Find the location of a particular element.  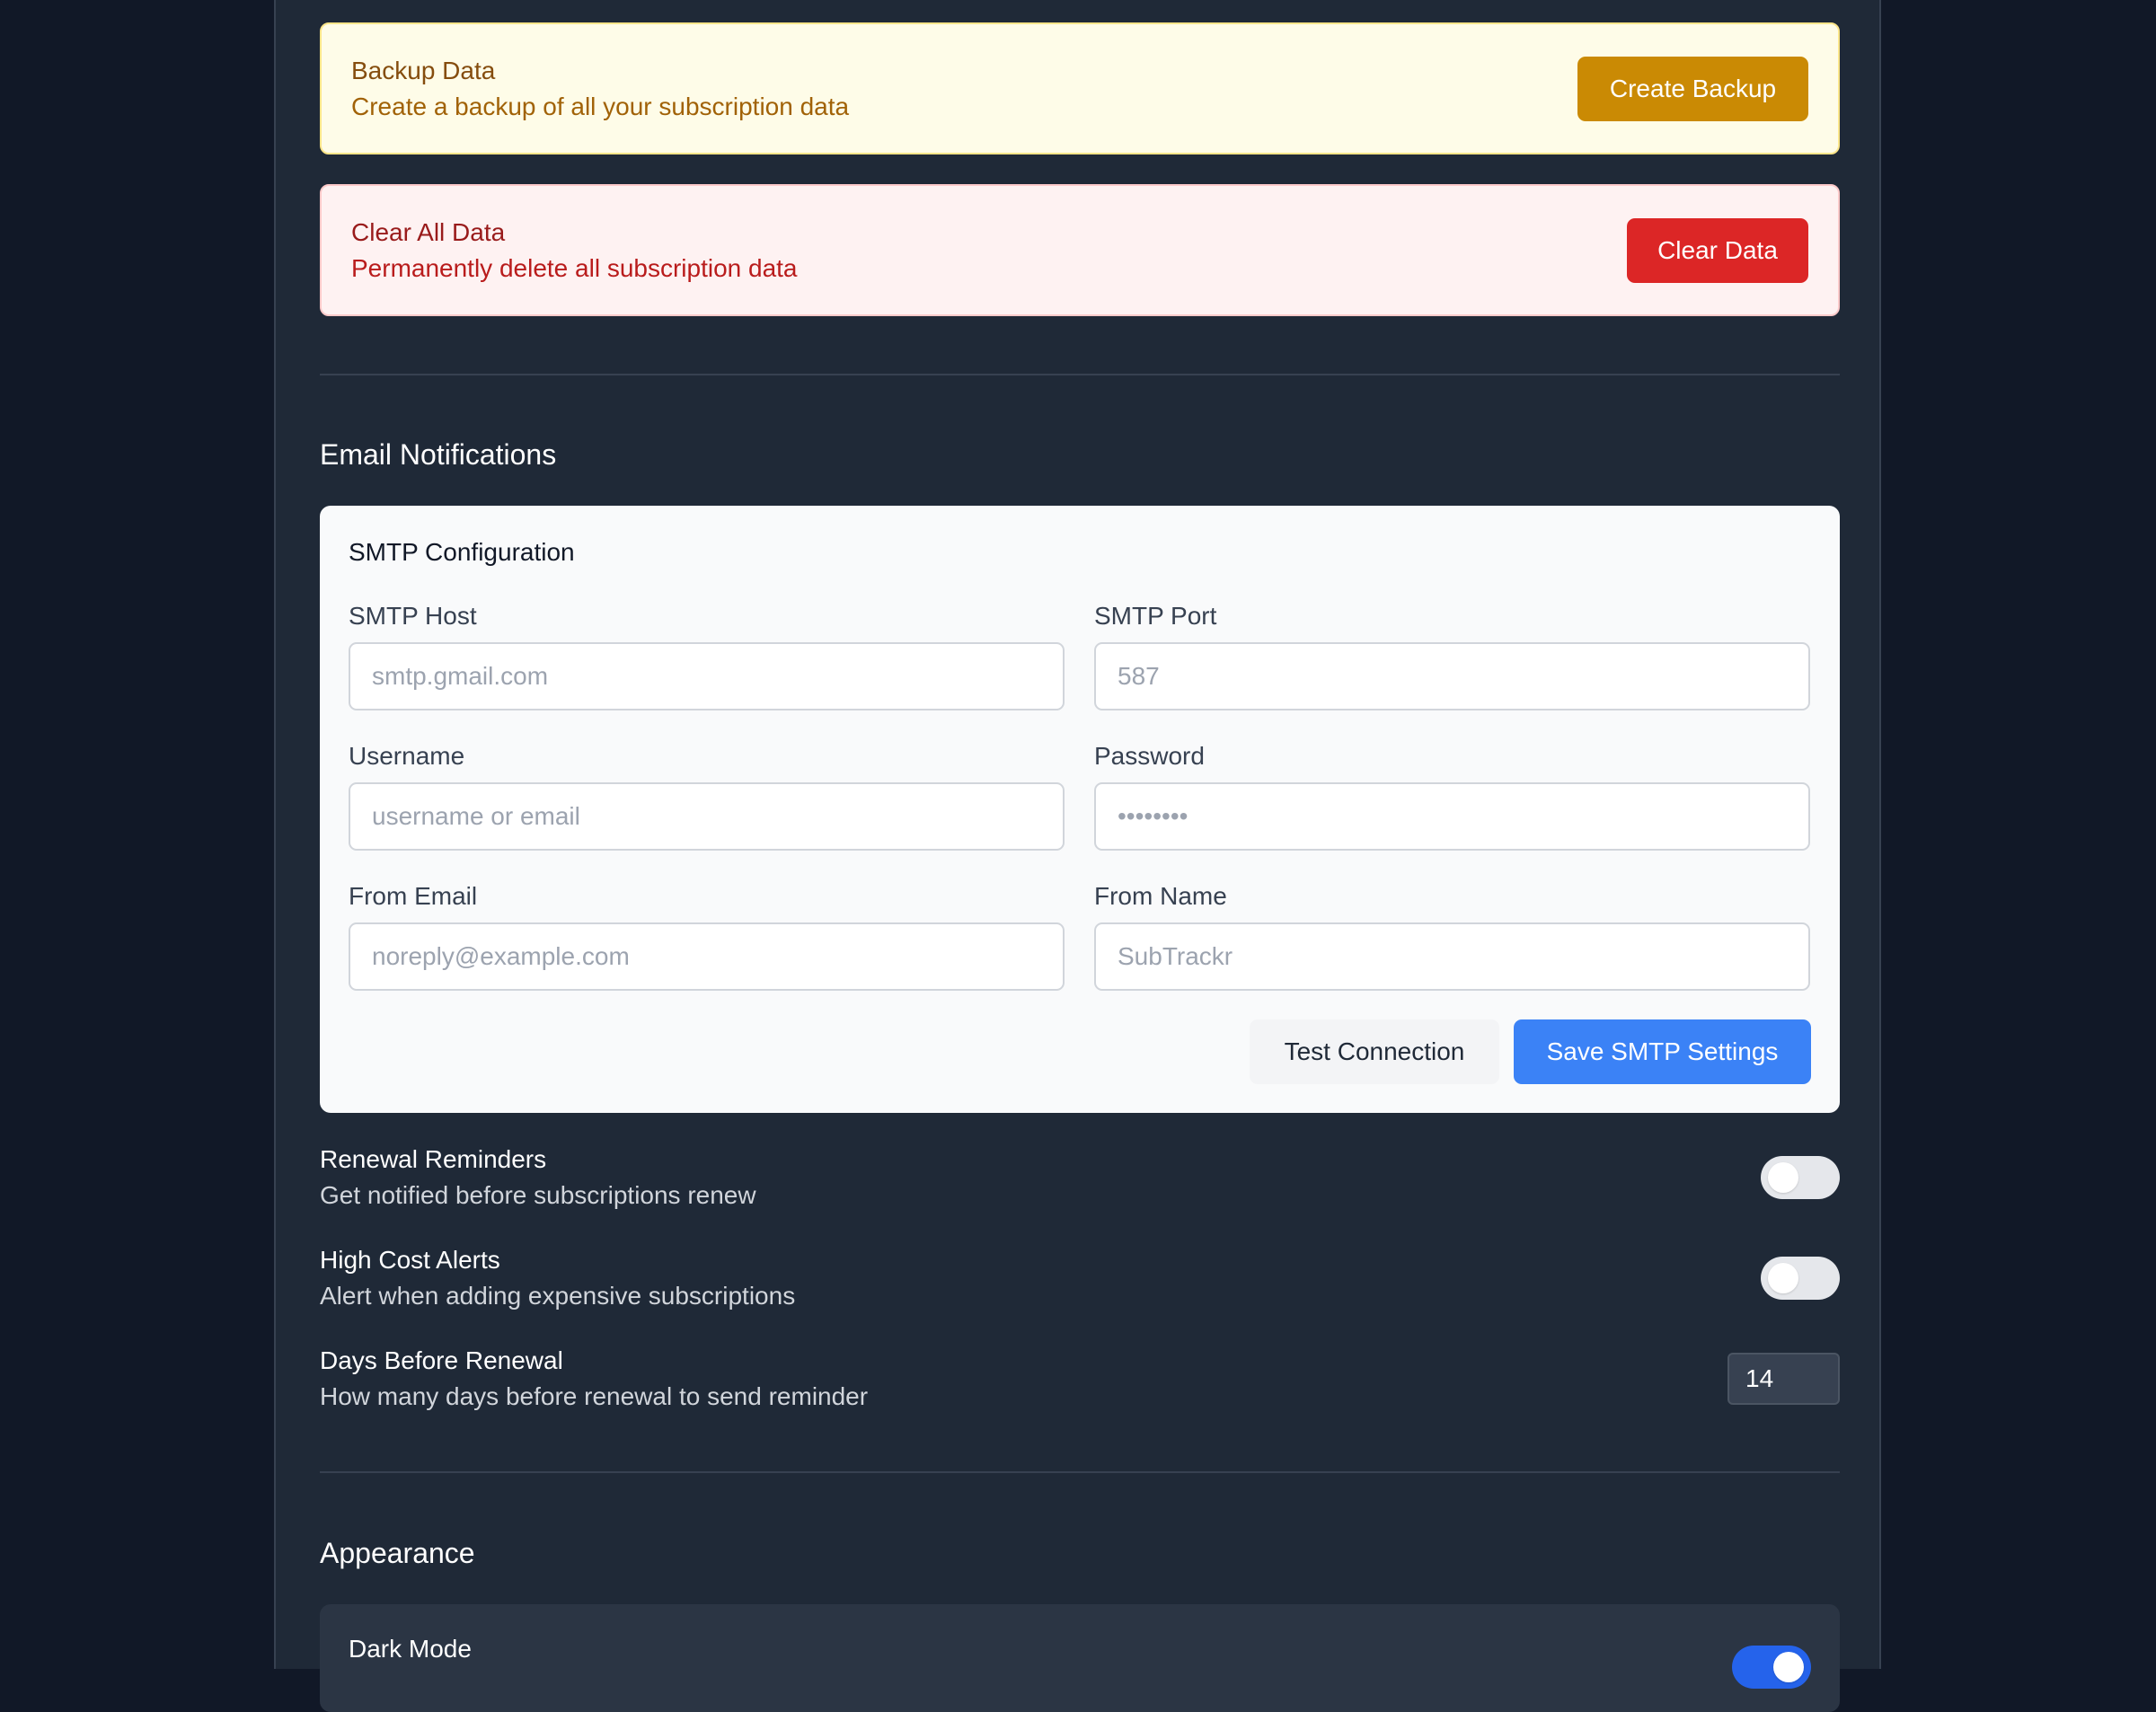

test-connection-button: Test Connection is located at coordinates (1374, 1051).